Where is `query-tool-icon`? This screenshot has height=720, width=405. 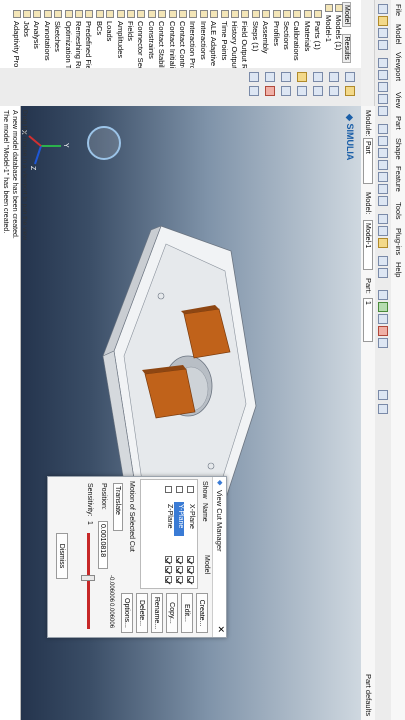 query-tool-icon is located at coordinates (254, 91).